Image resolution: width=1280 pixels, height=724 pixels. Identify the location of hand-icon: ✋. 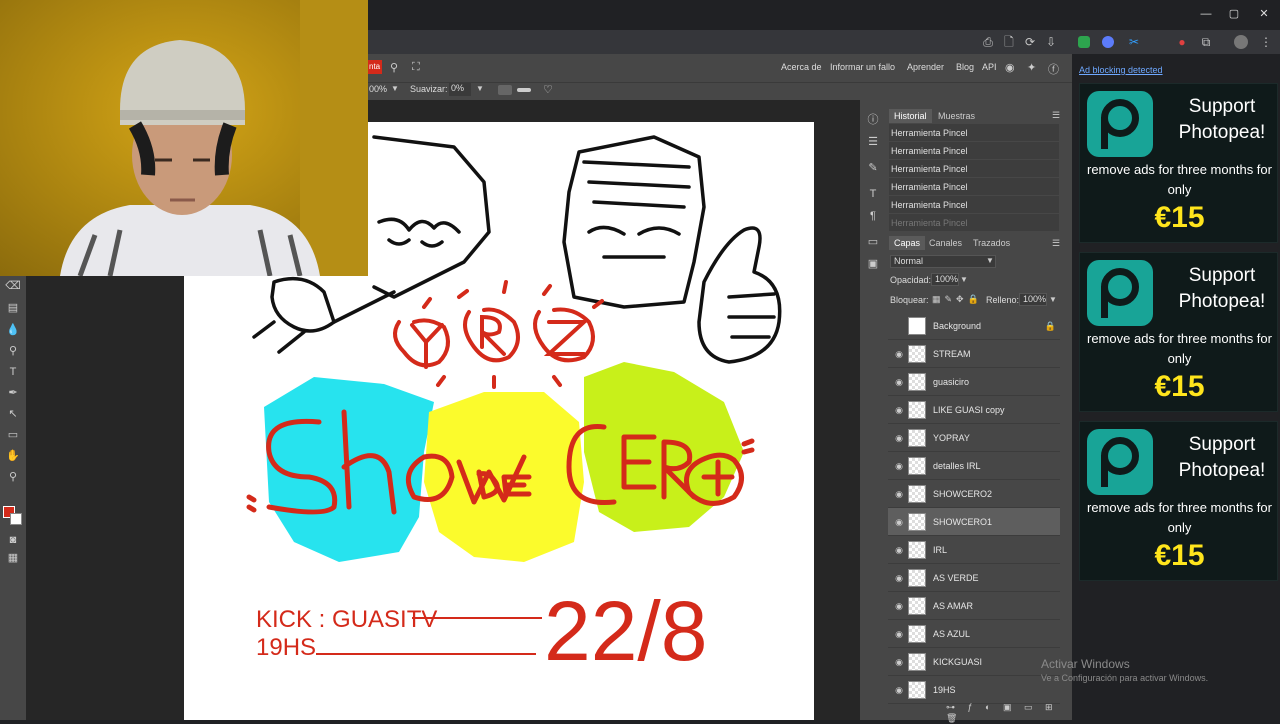
(13, 456).